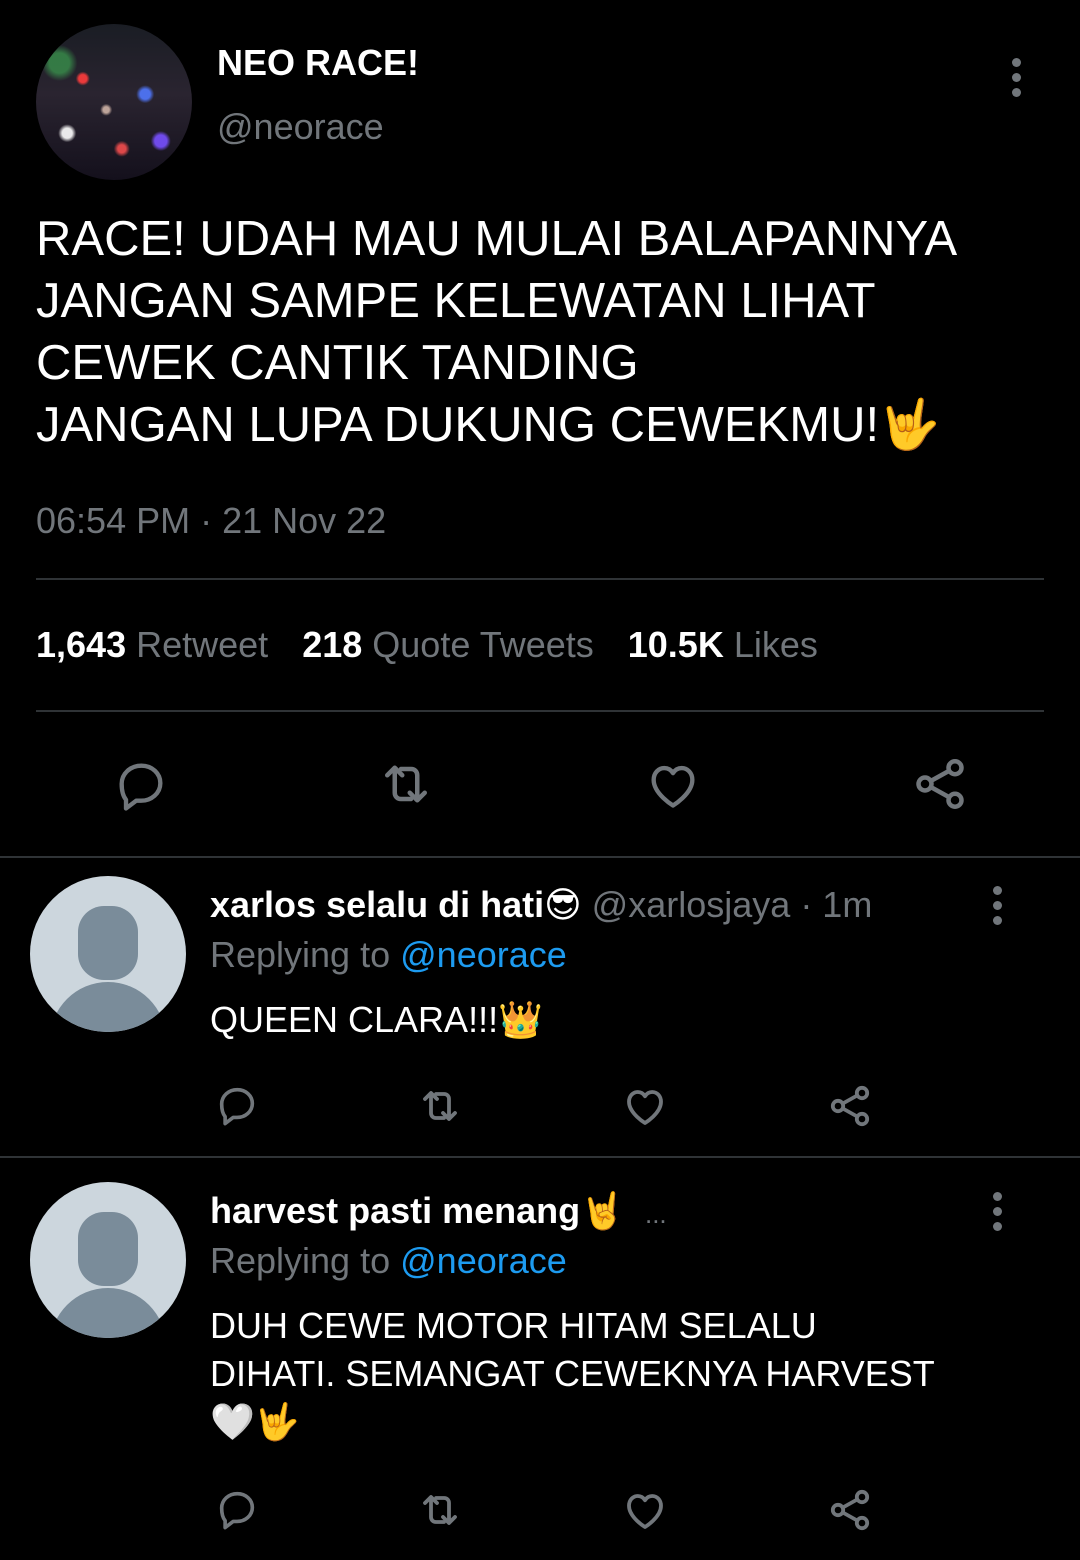  Describe the element at coordinates (458, 425) in the screenshot. I see `tweet-text-line: JANGAN LUPA DUKUNG CEWEKMU!` at that location.